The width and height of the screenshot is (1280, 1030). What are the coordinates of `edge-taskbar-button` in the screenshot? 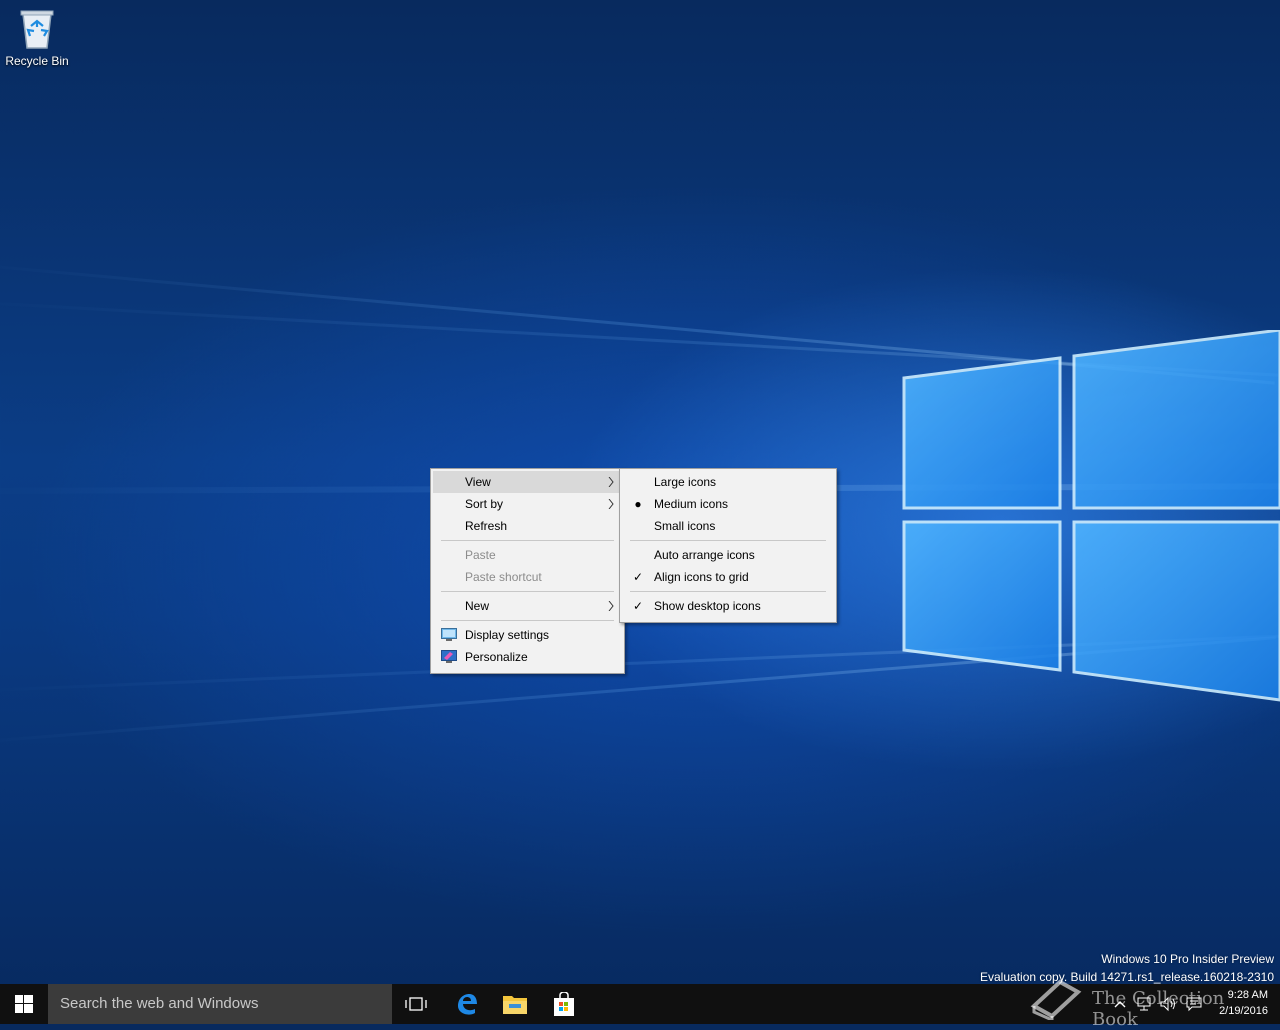 It's located at (467, 1004).